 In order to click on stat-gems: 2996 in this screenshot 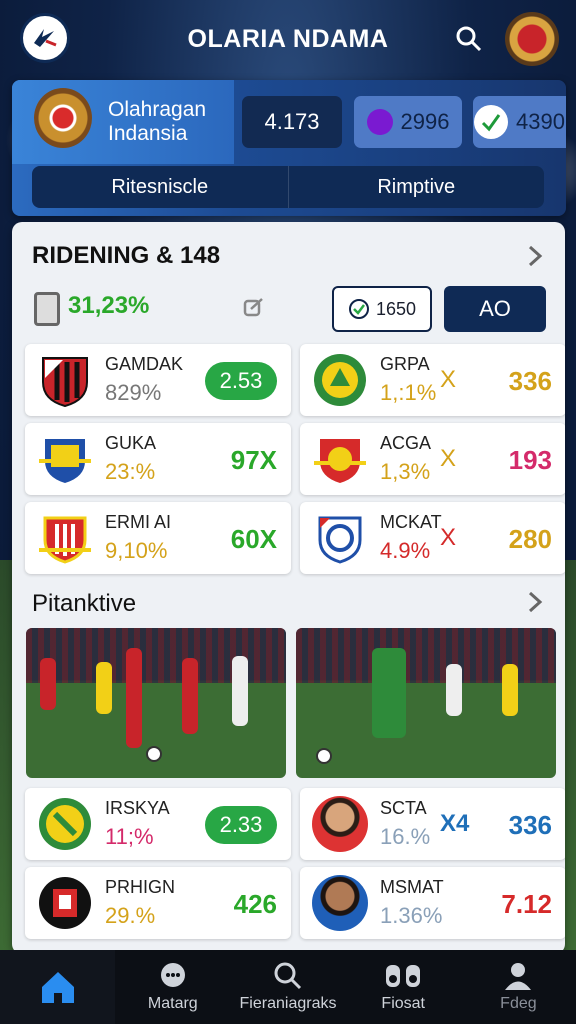, I will do `click(408, 122)`.